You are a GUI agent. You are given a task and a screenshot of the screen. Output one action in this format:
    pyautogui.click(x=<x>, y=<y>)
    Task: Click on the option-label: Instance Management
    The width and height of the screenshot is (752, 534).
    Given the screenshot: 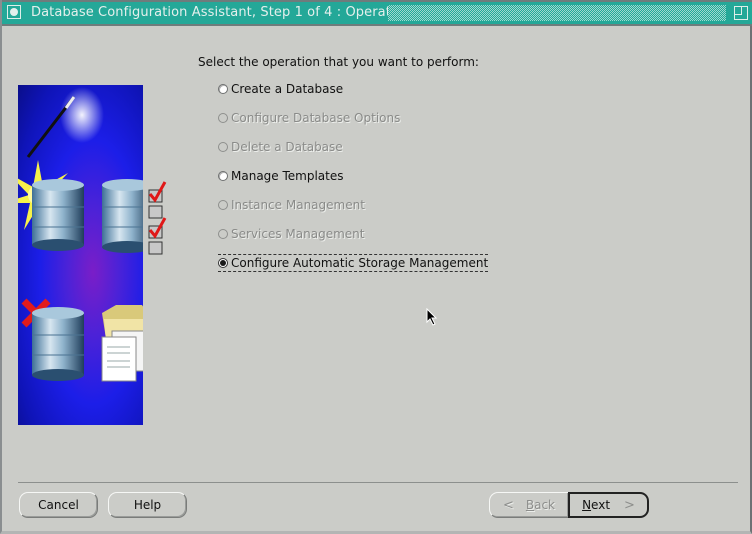 What is the action you would take?
    pyautogui.click(x=298, y=205)
    